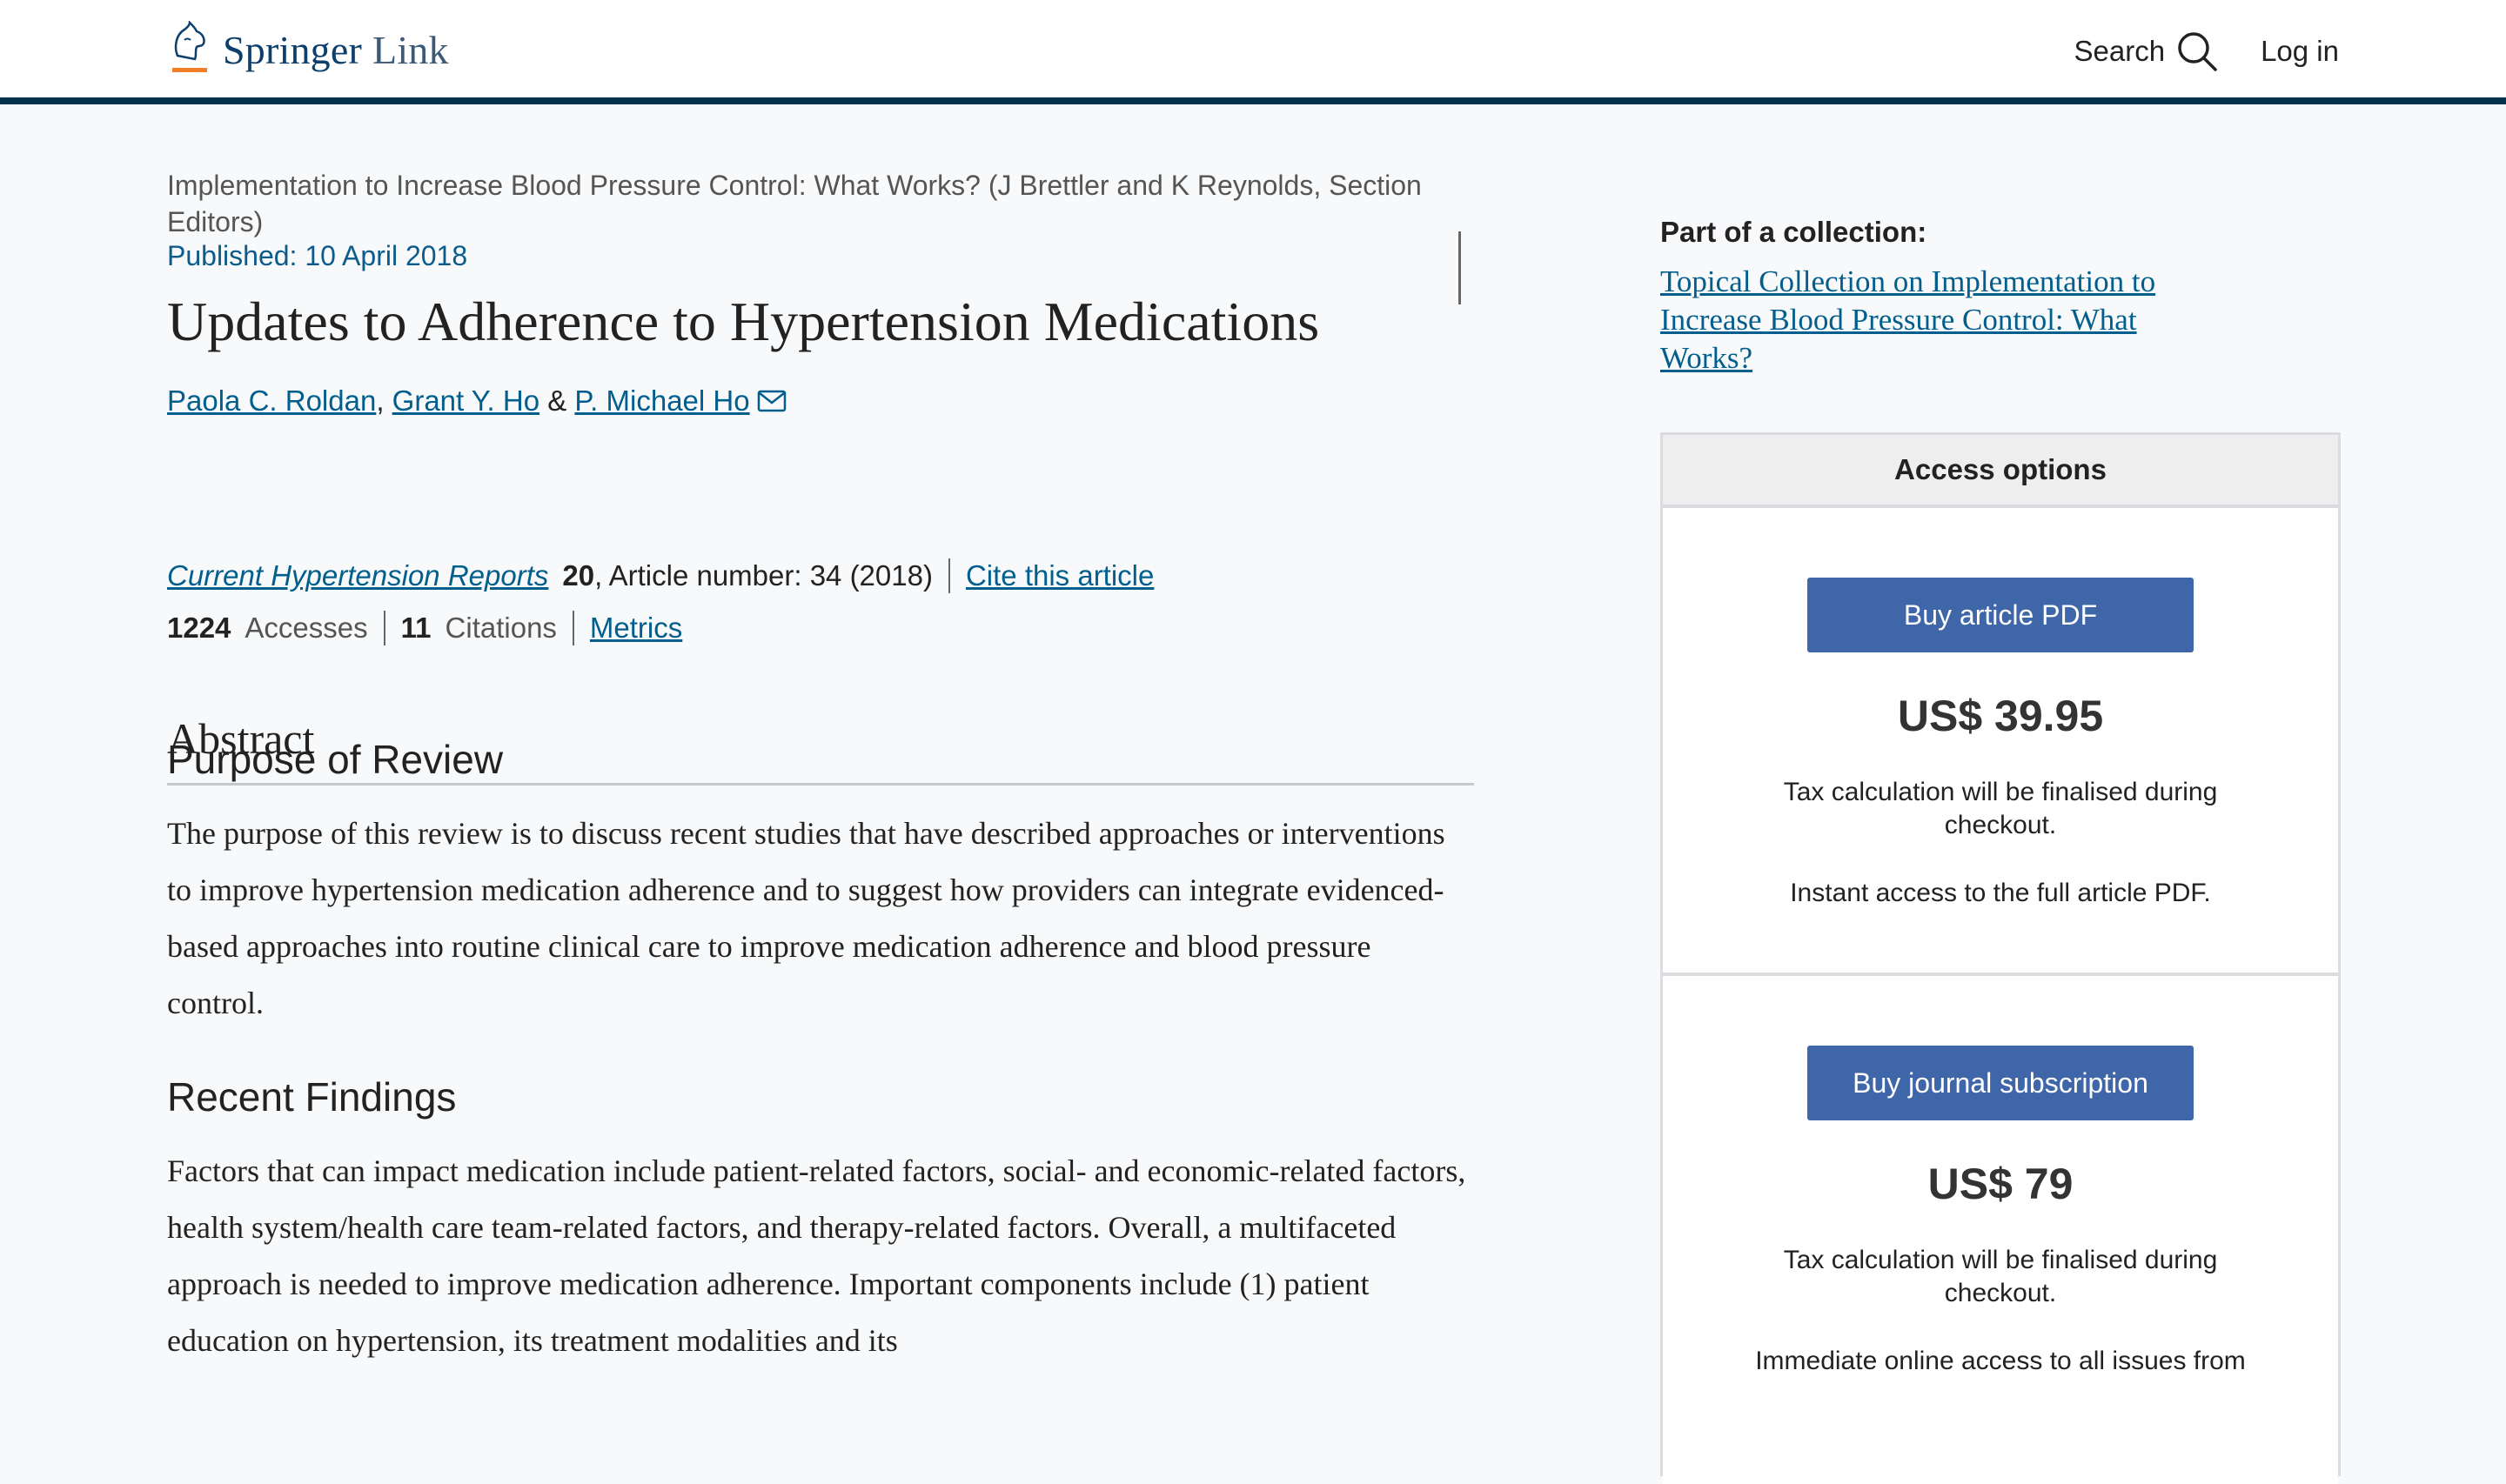 This screenshot has height=1484, width=2506. Describe the element at coordinates (271, 401) in the screenshot. I see `author-link: Paola C. Roldan` at that location.